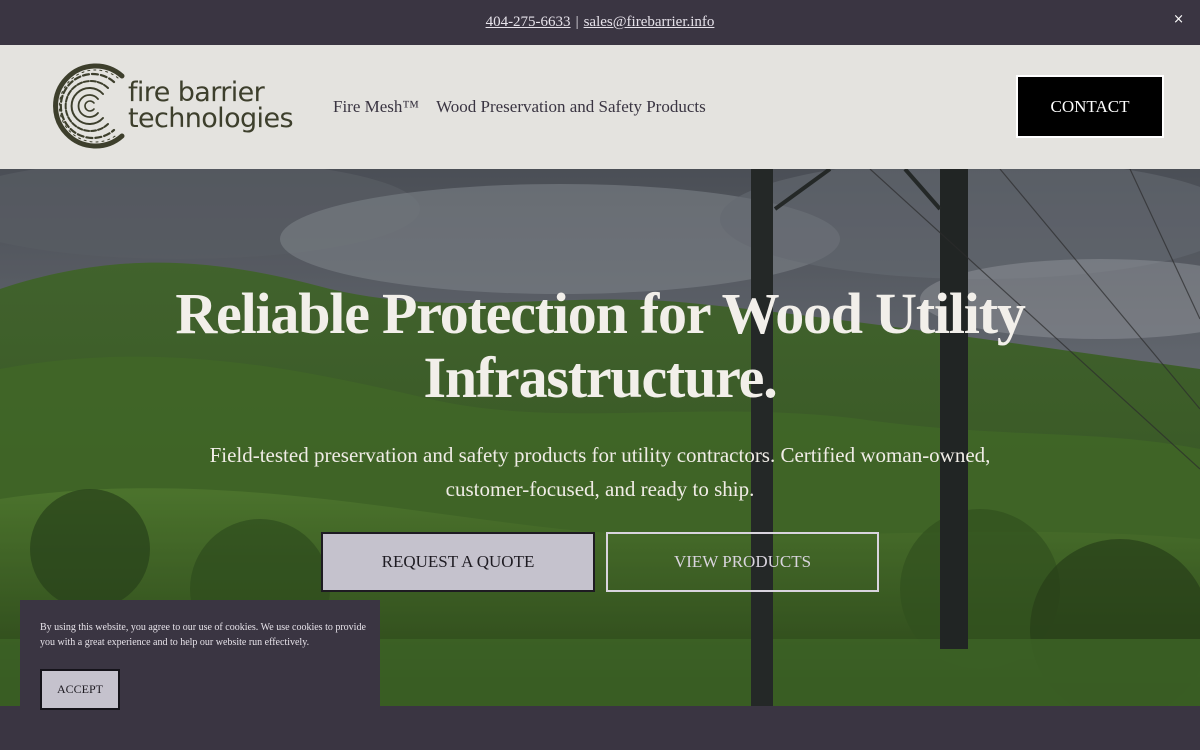 The width and height of the screenshot is (1200, 750). Describe the element at coordinates (600, 313) in the screenshot. I see `hero-title-line-1: Reliable Protection for Wood Utility` at that location.